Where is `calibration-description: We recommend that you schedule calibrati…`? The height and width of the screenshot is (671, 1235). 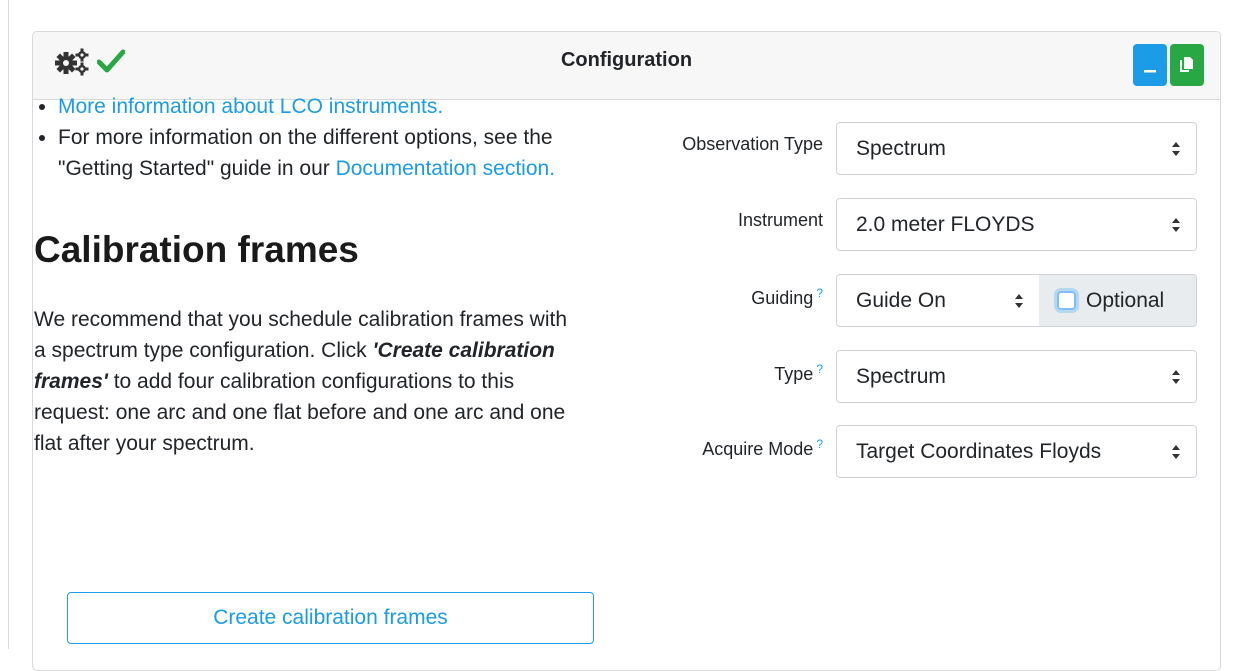 calibration-description: We recommend that you schedule calibrati… is located at coordinates (306, 381).